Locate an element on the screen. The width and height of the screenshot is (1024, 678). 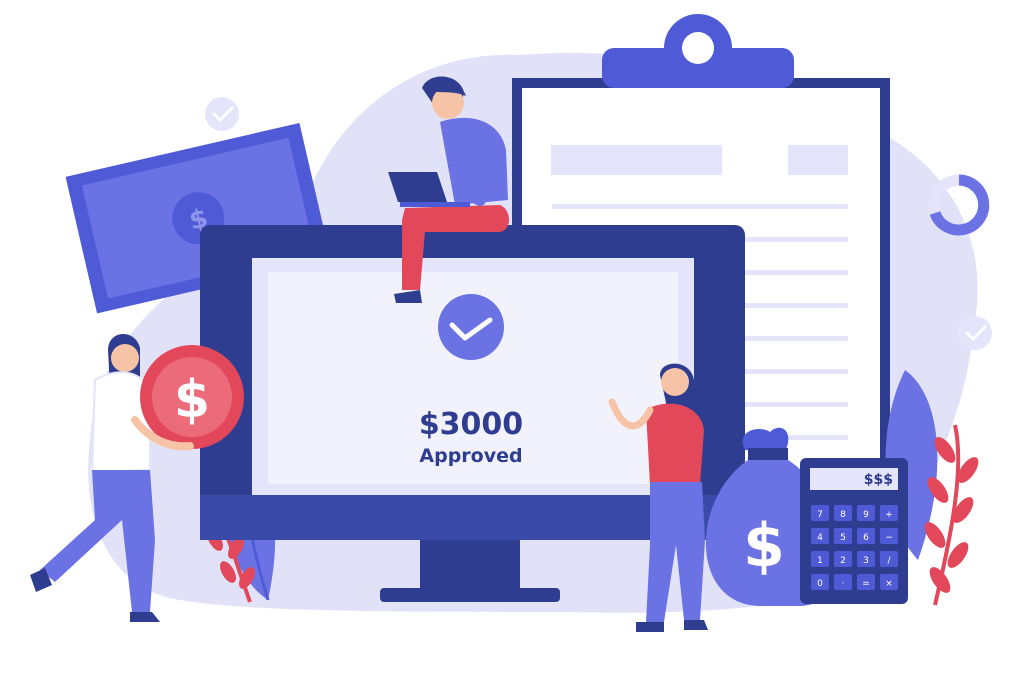
calculator-key-label: 5 is located at coordinates (843, 538).